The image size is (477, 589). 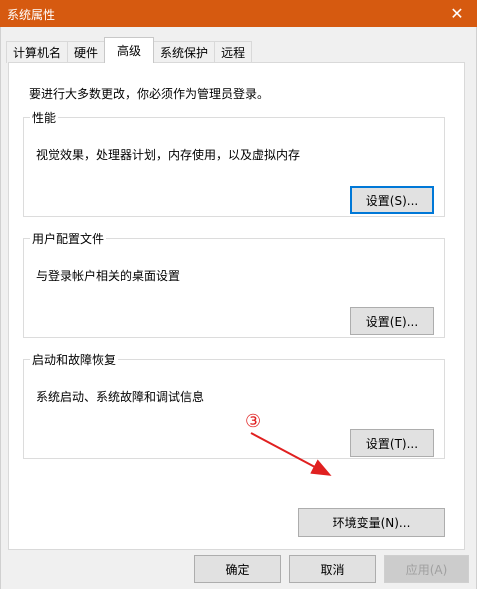 I want to click on tab-hardware: 硬件, so click(x=86, y=52).